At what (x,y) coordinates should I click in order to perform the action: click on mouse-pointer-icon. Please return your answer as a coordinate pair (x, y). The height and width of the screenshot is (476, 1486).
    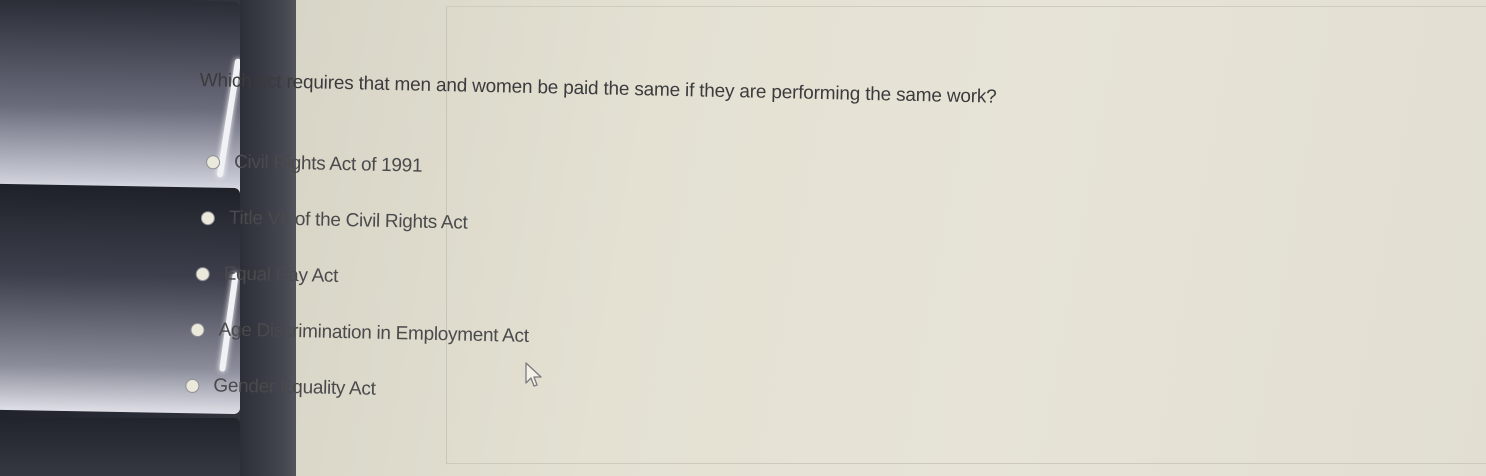
    Looking at the image, I should click on (533, 374).